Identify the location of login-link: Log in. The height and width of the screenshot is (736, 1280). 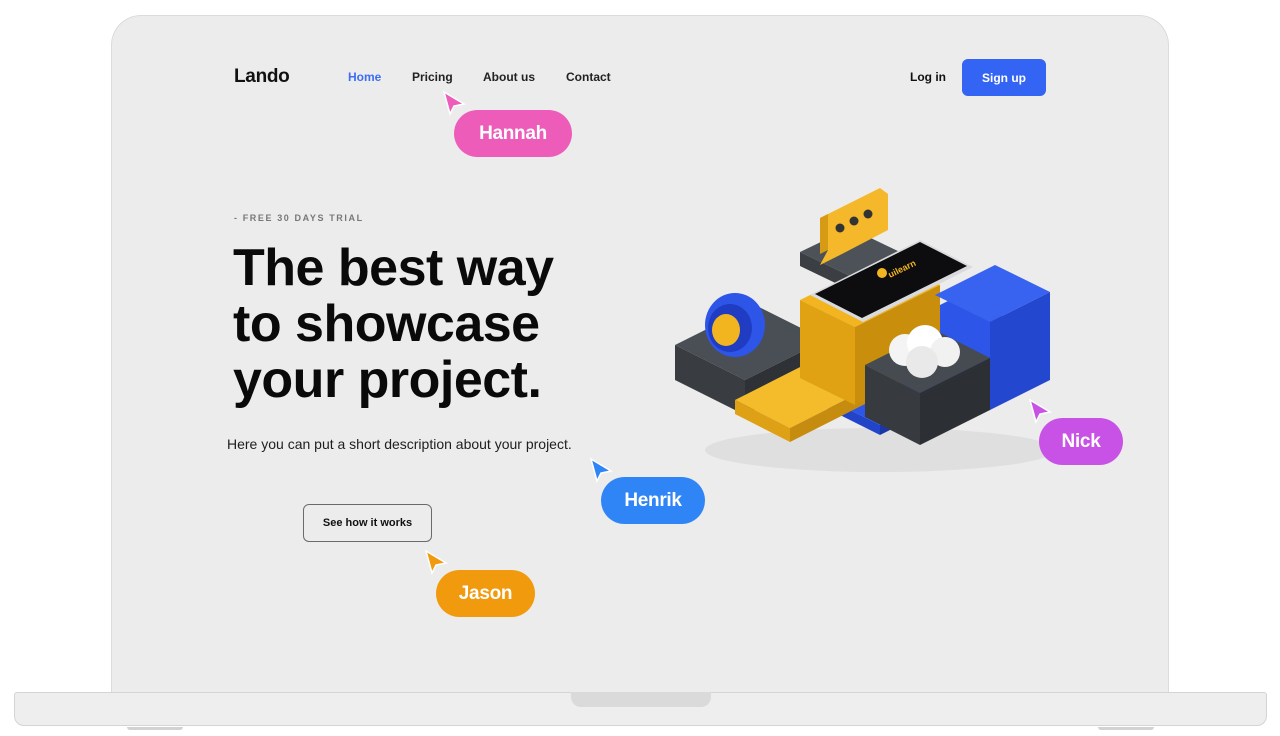
(928, 77).